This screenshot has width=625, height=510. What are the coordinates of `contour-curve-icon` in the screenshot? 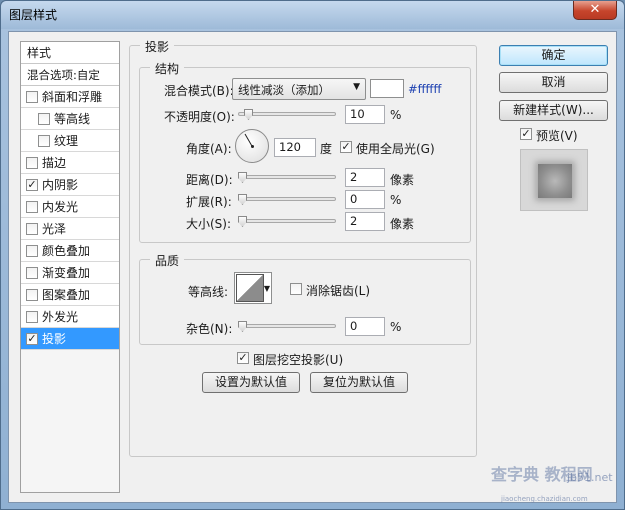 It's located at (250, 288).